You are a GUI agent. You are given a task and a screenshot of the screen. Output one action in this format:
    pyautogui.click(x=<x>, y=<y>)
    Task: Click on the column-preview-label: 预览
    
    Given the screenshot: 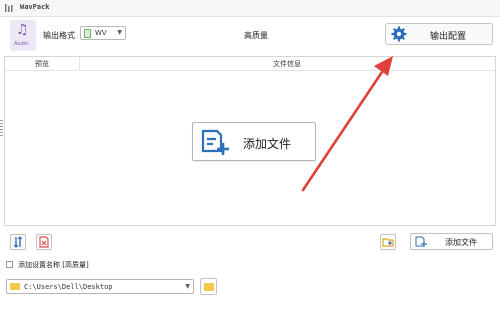 What is the action you would take?
    pyautogui.click(x=42, y=64)
    